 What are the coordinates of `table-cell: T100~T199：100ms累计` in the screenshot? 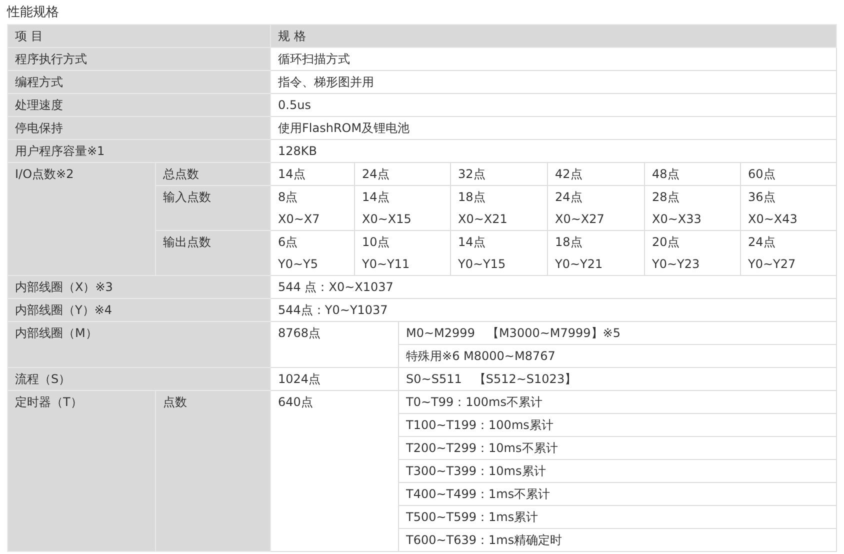 It's located at (617, 425).